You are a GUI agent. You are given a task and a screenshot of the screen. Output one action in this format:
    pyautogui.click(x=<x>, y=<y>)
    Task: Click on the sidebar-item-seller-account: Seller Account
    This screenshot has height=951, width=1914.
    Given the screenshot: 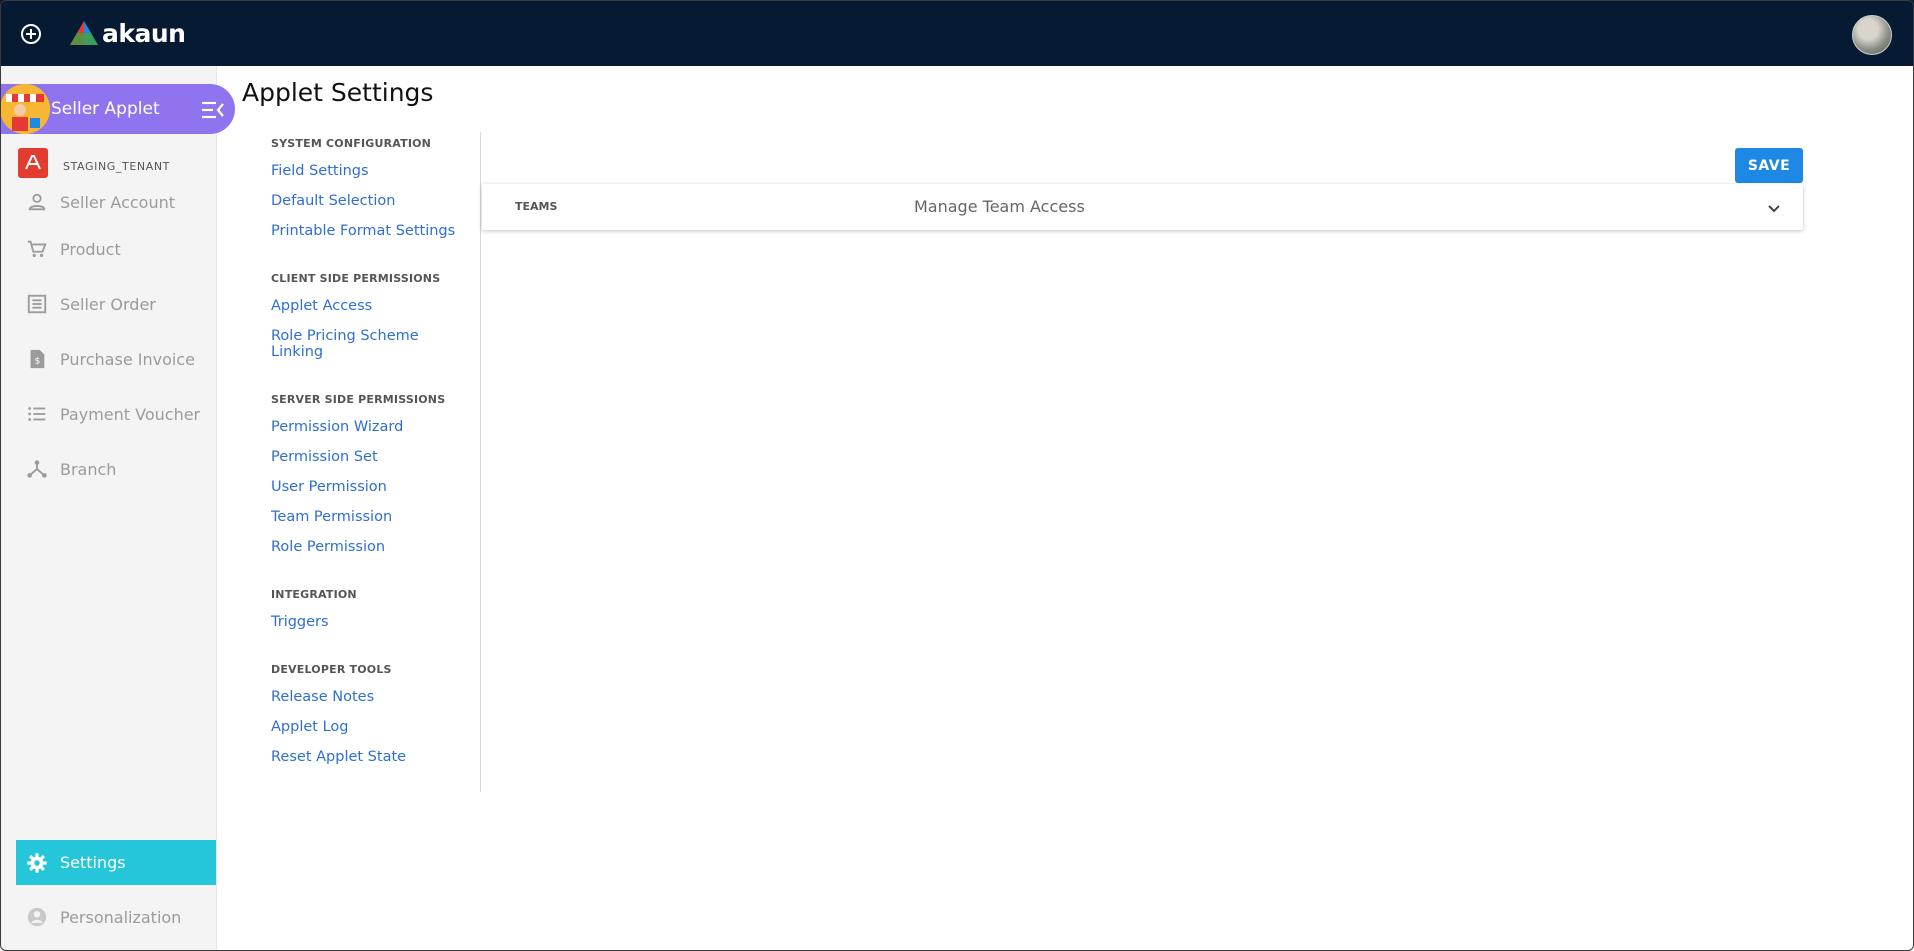 What is the action you would take?
    pyautogui.click(x=100, y=202)
    